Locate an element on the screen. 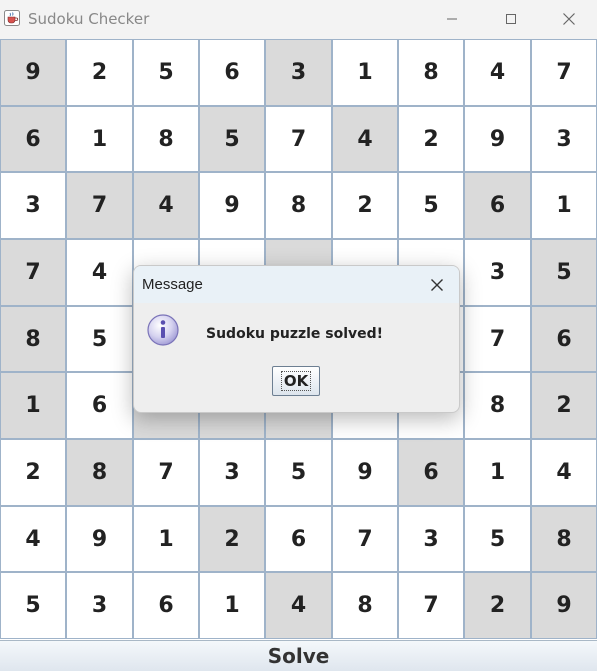 The image size is (597, 671). dialog-message: Sudoku puzzle solved! is located at coordinates (295, 334).